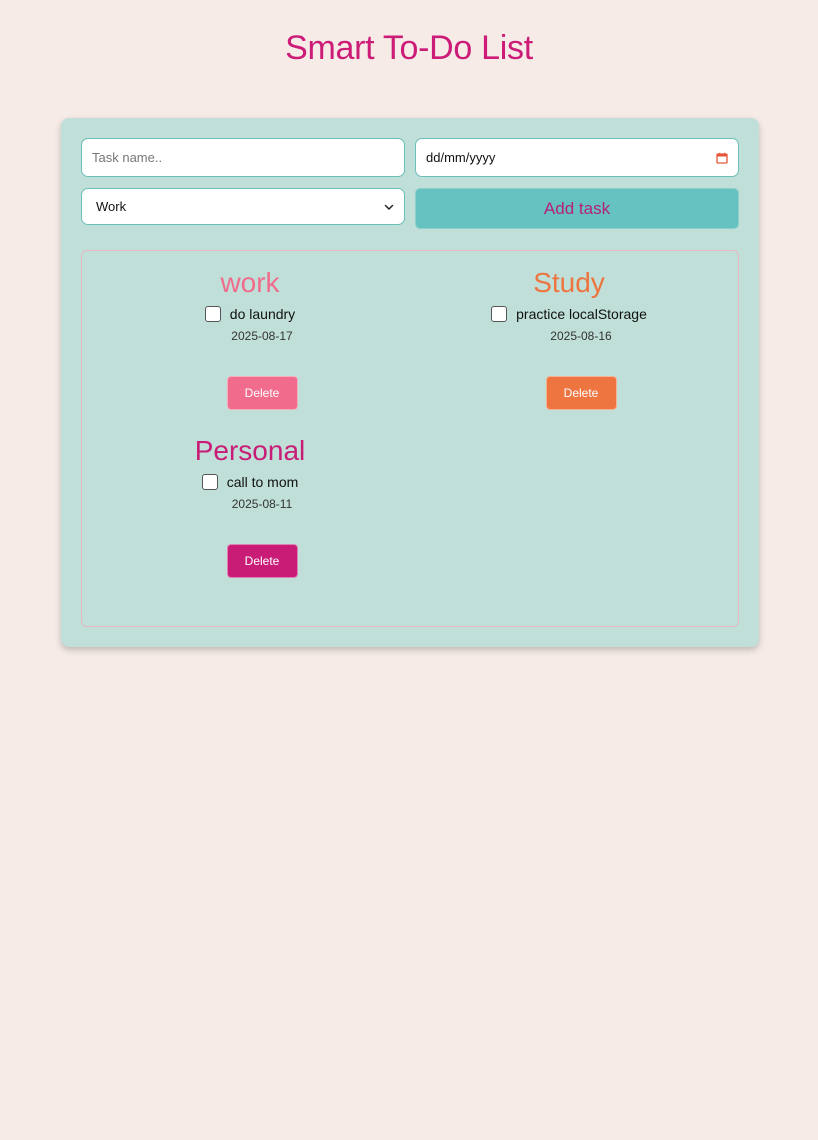  Describe the element at coordinates (262, 504) in the screenshot. I see `task-date: 2025-08-11` at that location.